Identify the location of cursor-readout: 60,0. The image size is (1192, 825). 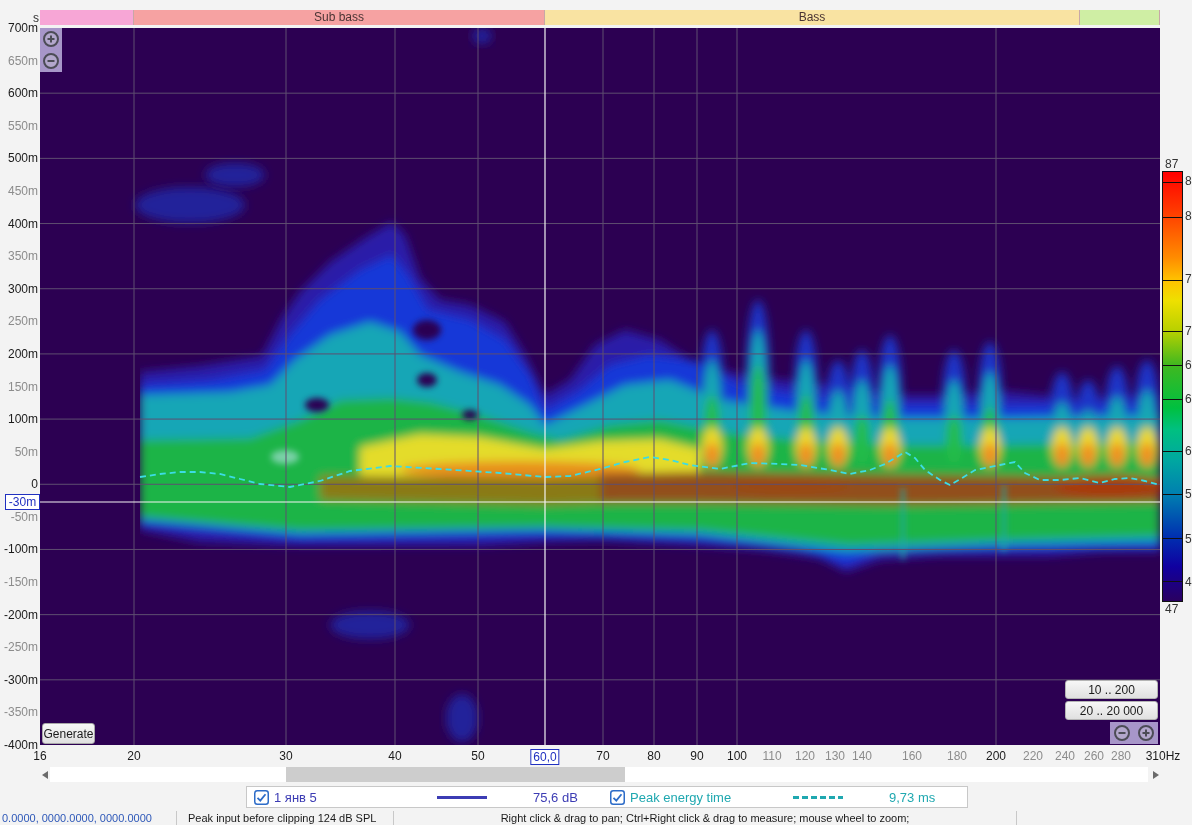
(545, 757).